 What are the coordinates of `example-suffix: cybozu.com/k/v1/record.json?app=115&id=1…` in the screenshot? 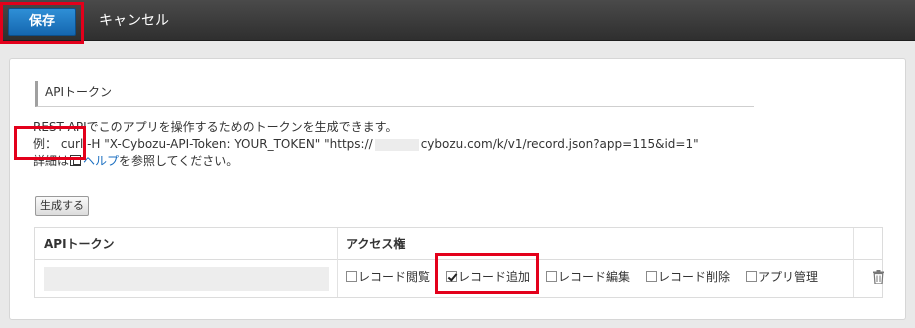 It's located at (559, 144).